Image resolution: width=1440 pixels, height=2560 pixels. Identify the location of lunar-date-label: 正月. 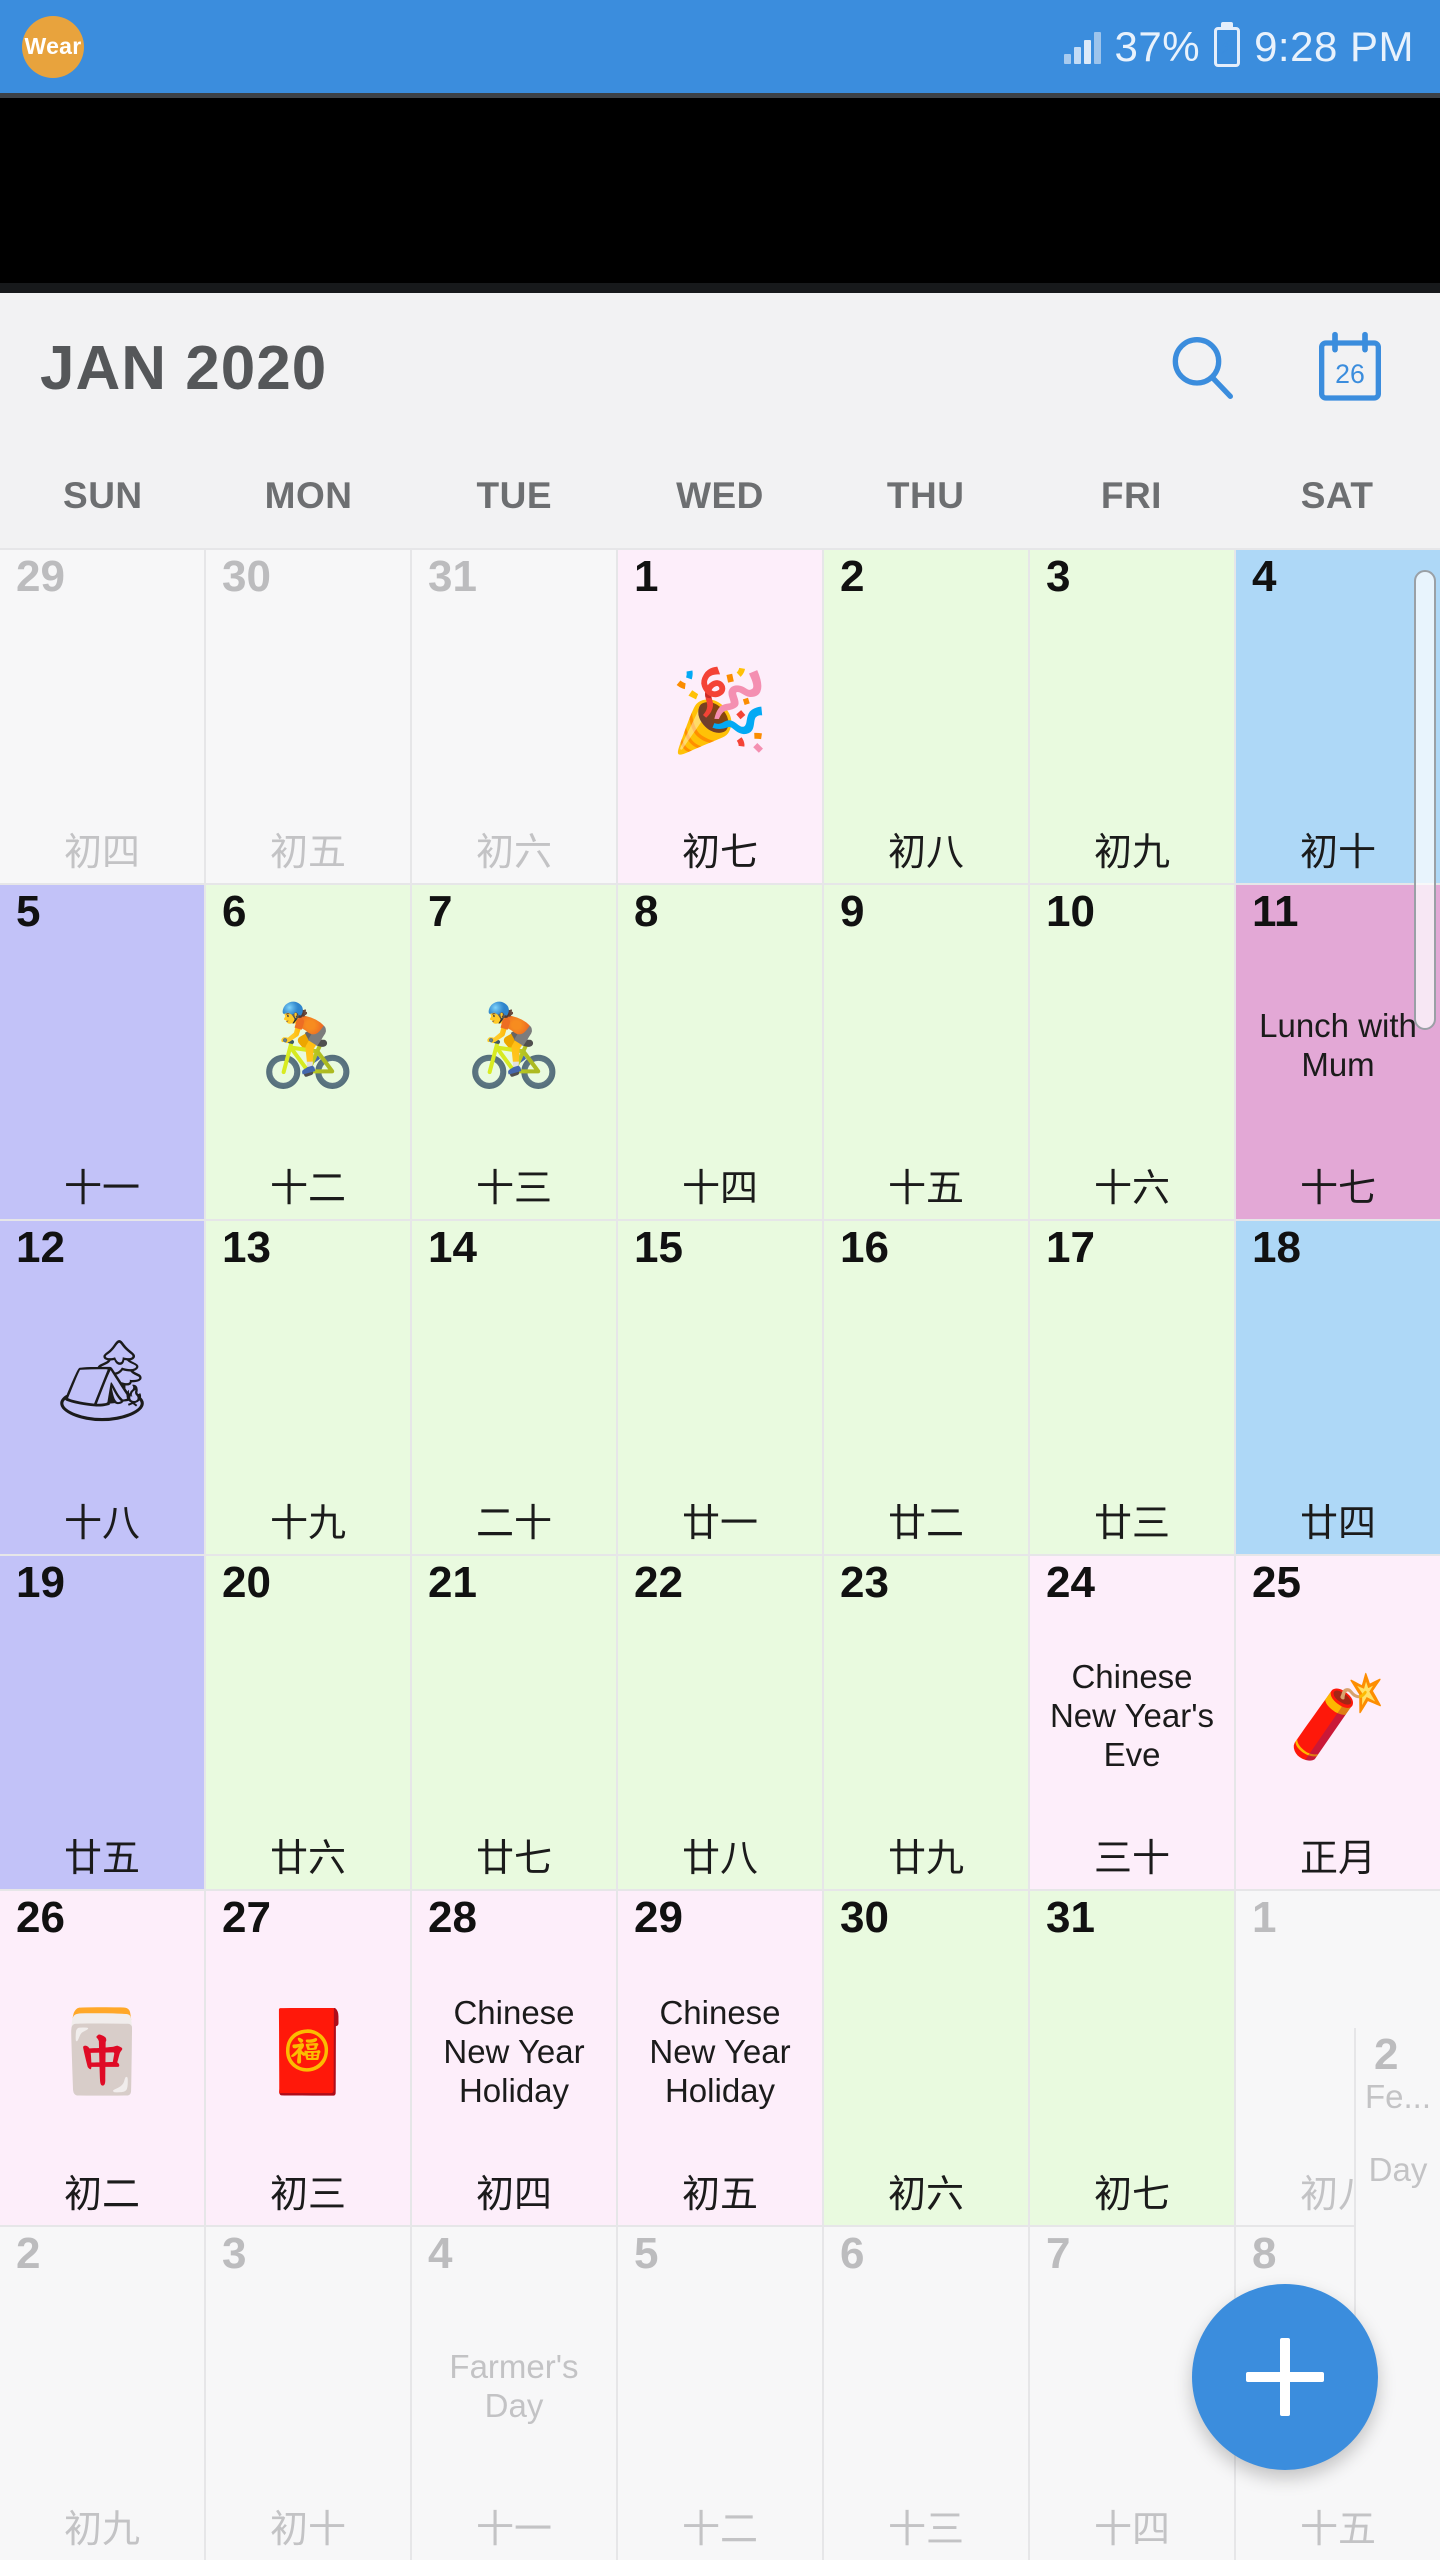
(1337, 1858).